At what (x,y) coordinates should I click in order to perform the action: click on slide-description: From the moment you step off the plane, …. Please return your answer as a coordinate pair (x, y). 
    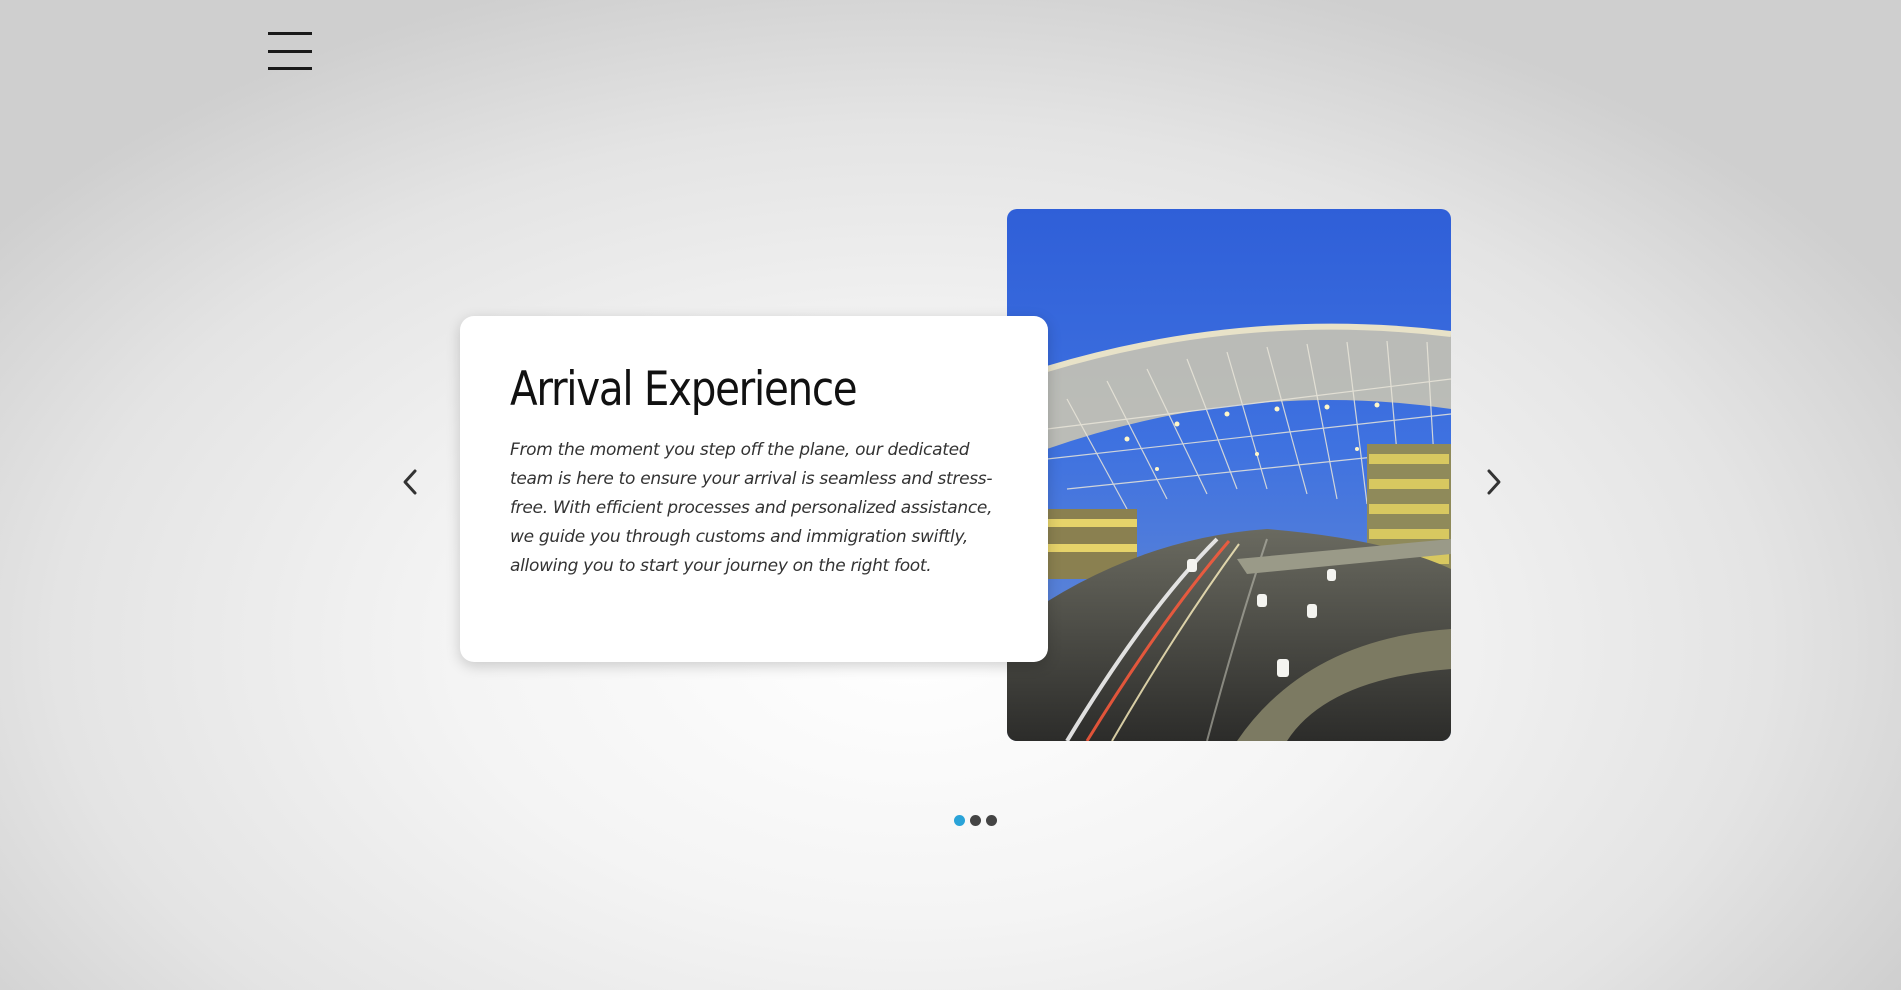
    Looking at the image, I should click on (751, 507).